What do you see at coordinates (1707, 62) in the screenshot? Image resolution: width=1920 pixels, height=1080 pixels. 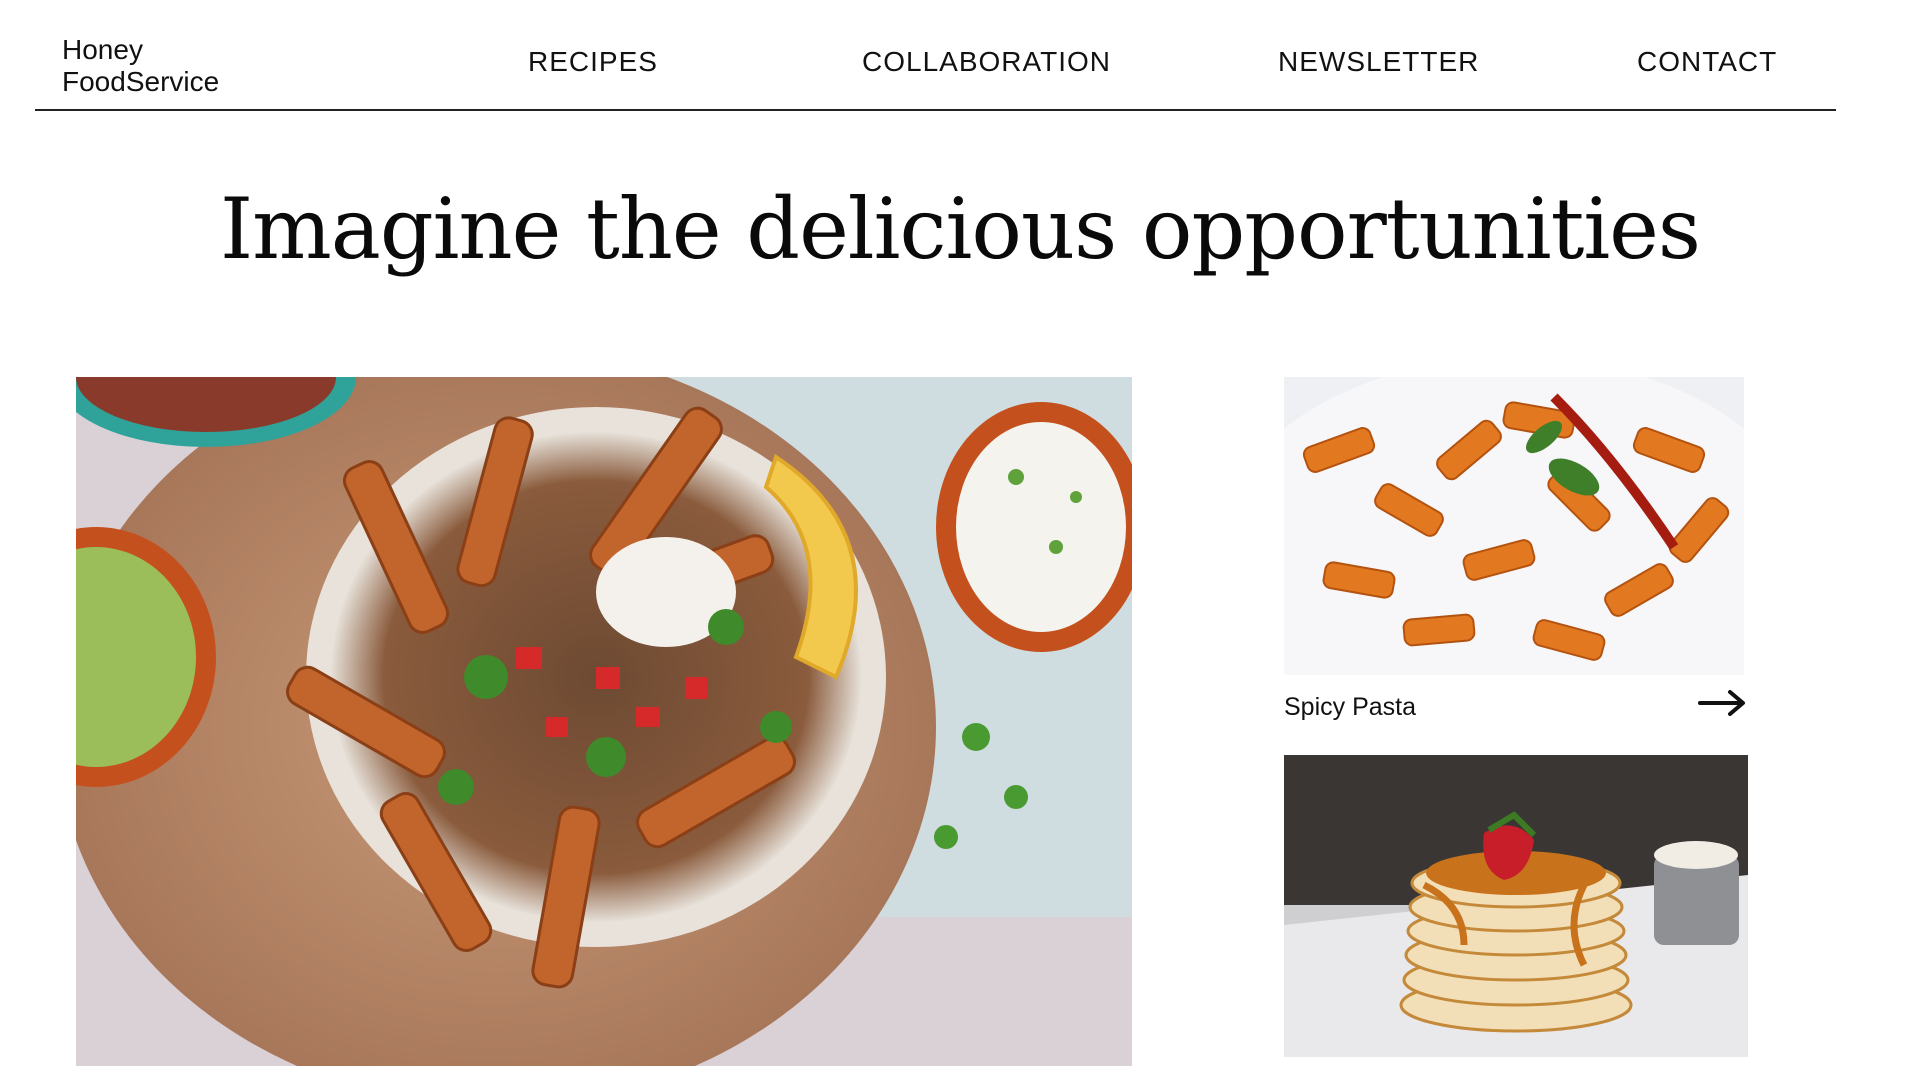 I see `nav-contact: CONTACT` at bounding box center [1707, 62].